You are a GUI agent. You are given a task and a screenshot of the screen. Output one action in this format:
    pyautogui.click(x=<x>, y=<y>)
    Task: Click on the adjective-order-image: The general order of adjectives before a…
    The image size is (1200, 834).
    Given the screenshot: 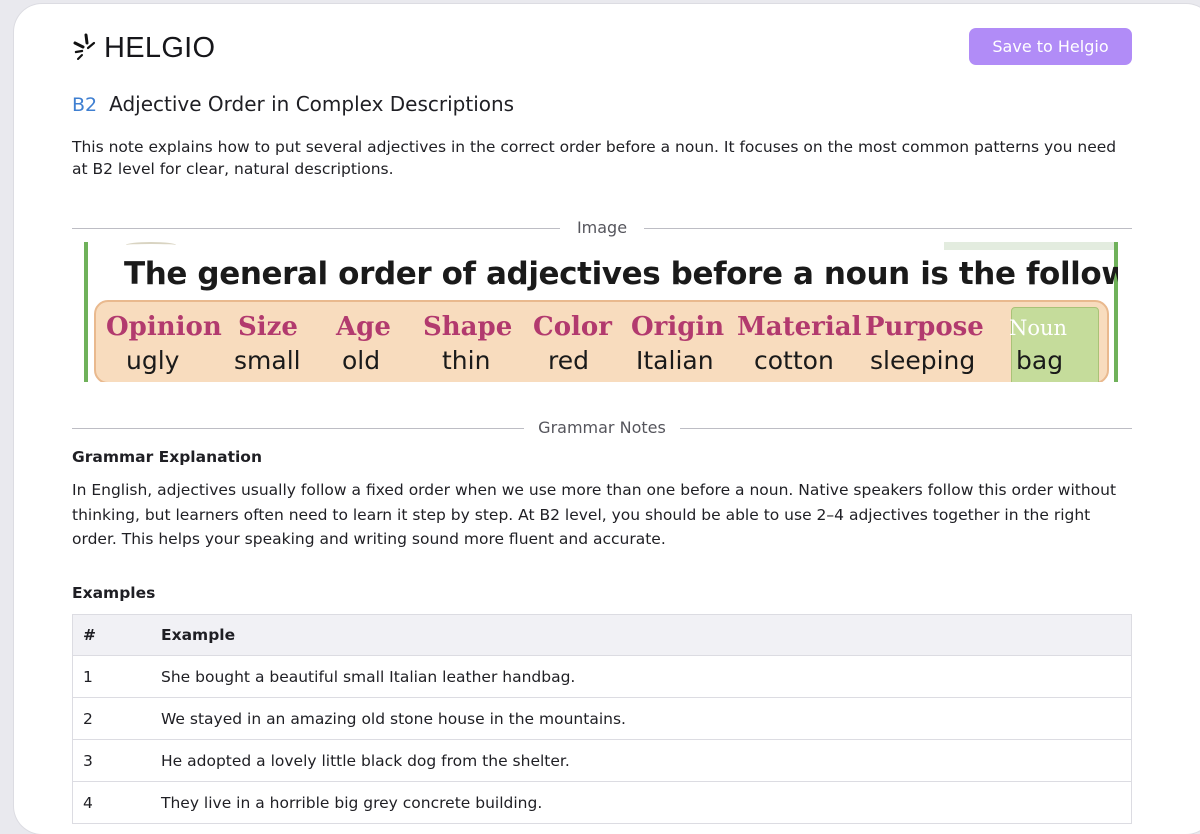 What is the action you would take?
    pyautogui.click(x=601, y=312)
    